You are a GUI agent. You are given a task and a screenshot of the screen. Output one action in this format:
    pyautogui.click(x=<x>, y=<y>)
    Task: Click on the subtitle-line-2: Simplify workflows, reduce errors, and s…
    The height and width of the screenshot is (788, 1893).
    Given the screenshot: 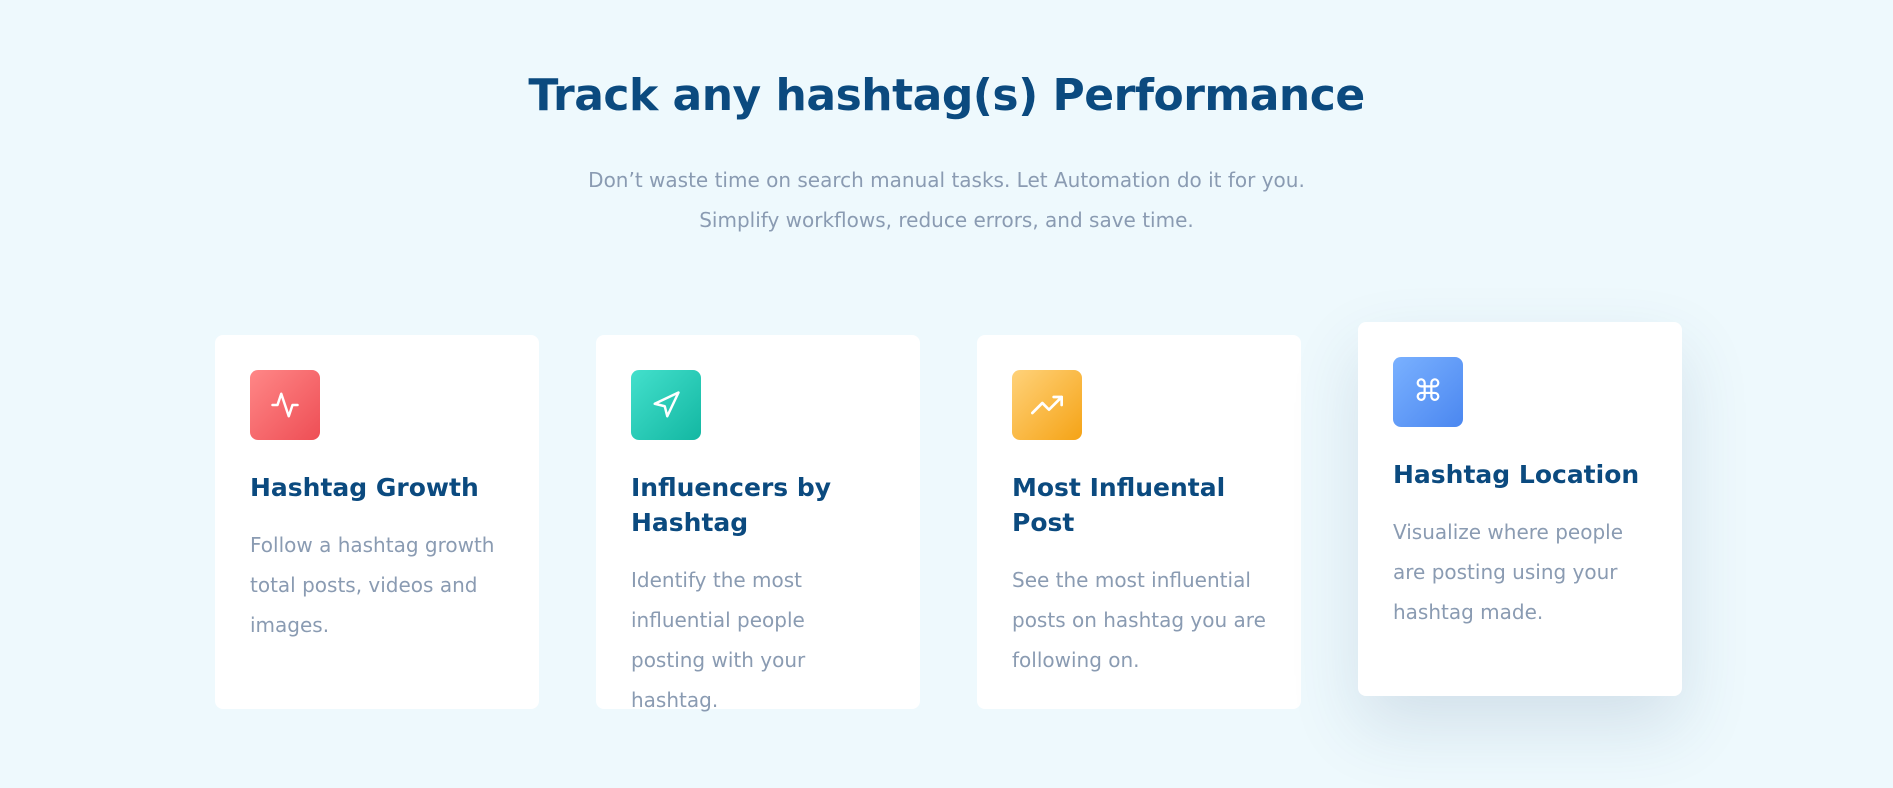 What is the action you would take?
    pyautogui.click(x=946, y=220)
    